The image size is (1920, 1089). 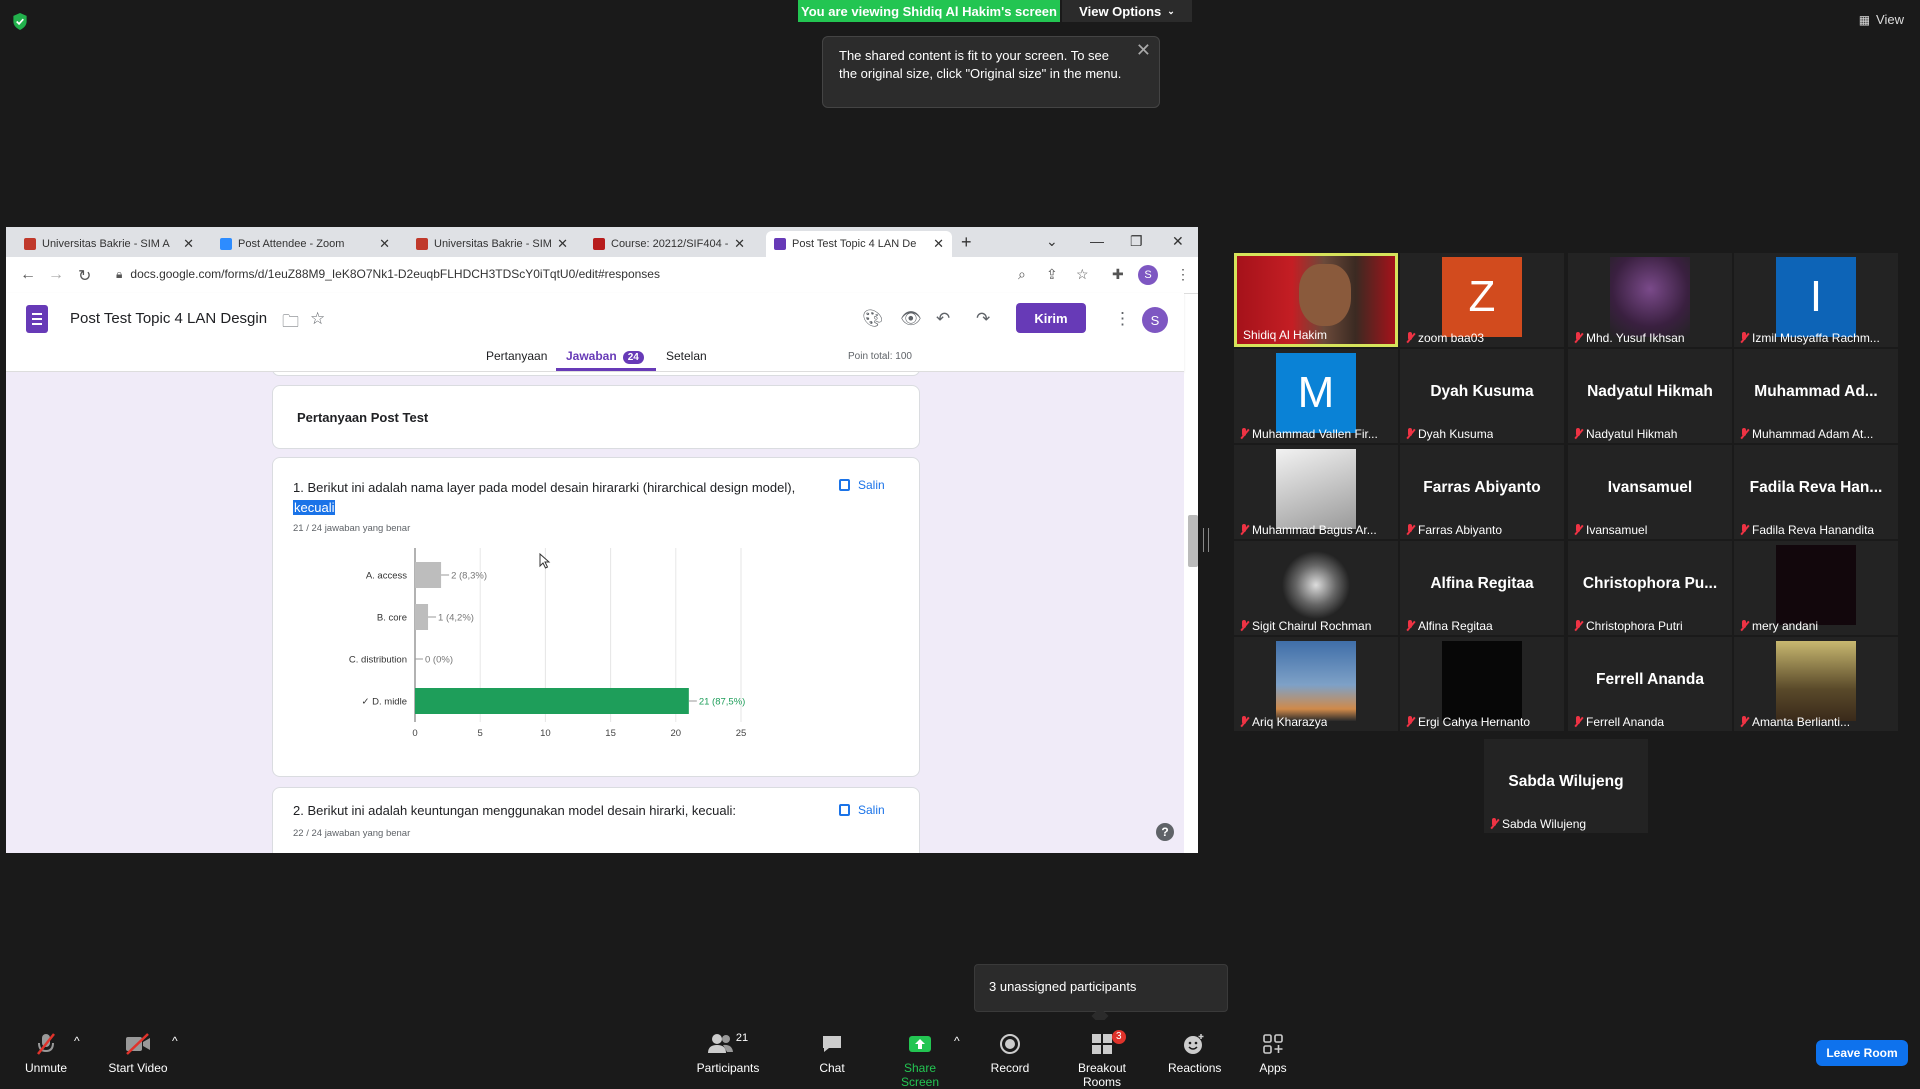 I want to click on security-shield-icon, so click(x=20, y=21).